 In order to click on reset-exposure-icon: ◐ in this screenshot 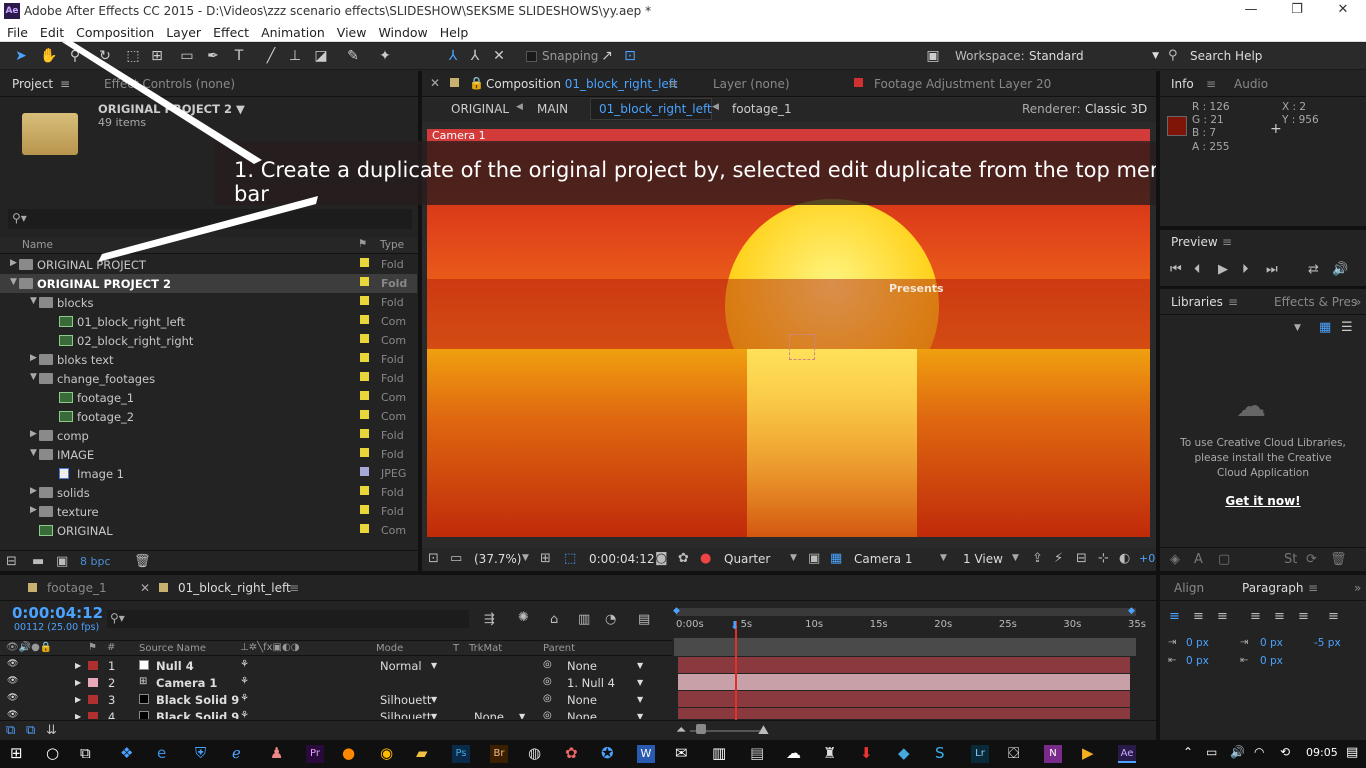, I will do `click(1124, 558)`.